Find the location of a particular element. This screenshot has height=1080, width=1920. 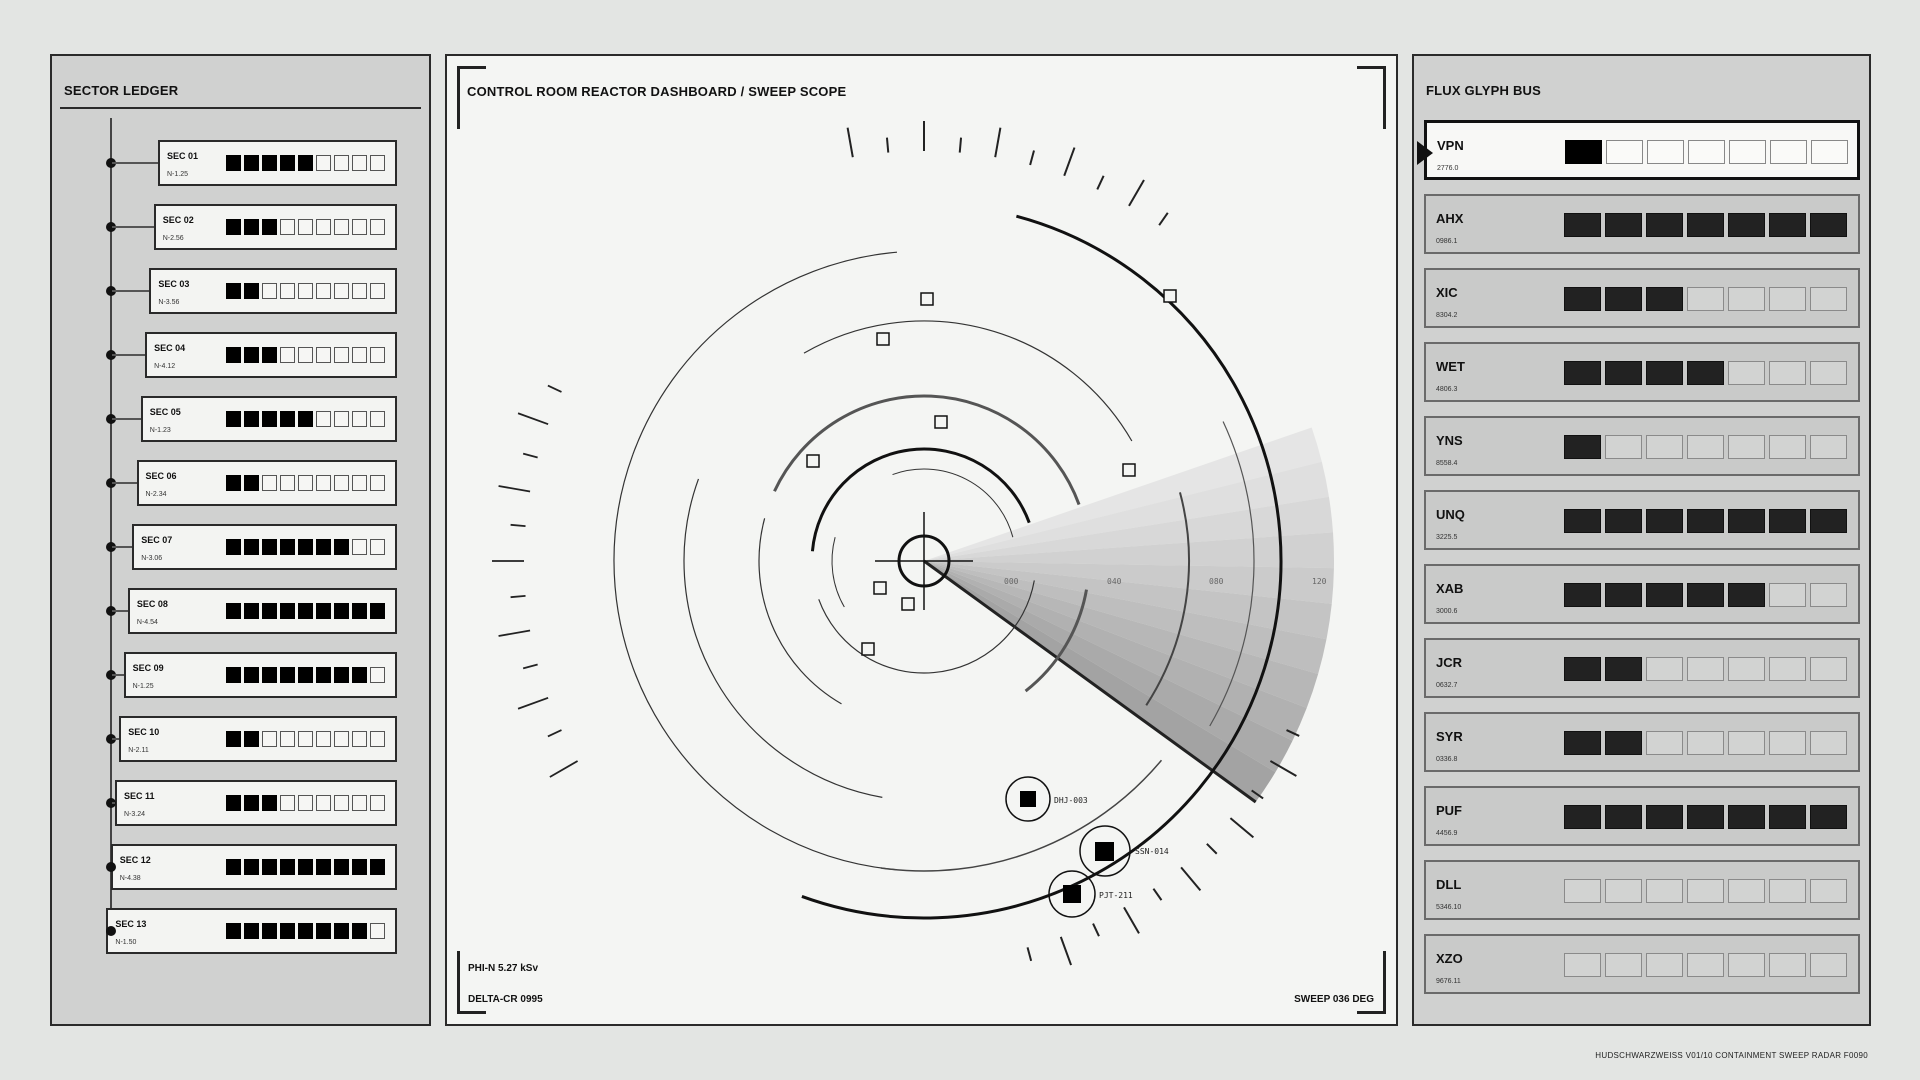

bus-channel-value: 9676.11 is located at coordinates (1448, 981).